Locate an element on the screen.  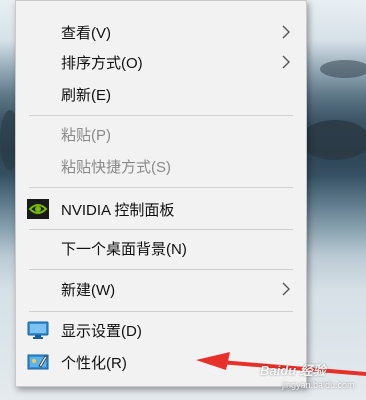
menu-item-label: 查看(V) is located at coordinates (86, 33).